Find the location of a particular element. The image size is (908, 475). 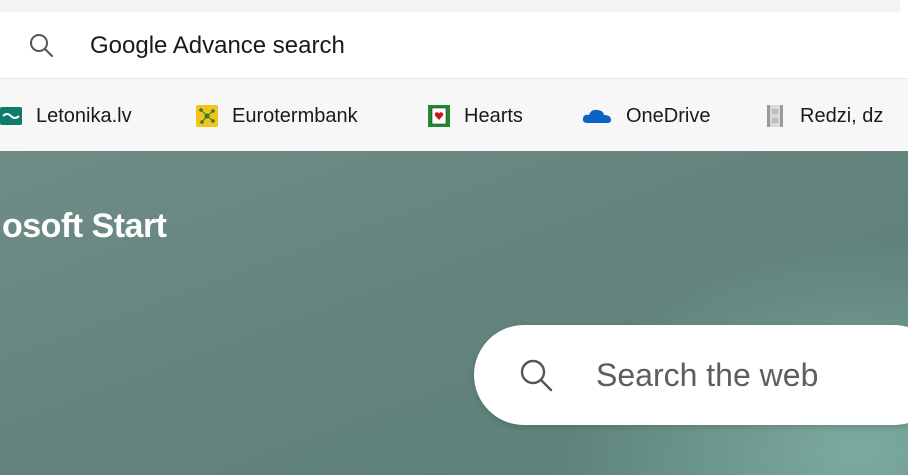

bookmark-letonika: Letonika.lv is located at coordinates (66, 116).